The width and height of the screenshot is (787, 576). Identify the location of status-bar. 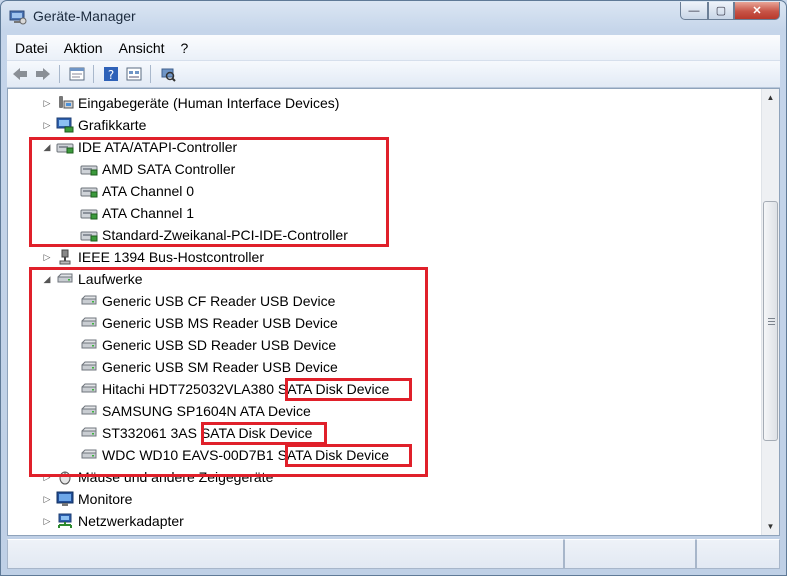
(393, 554).